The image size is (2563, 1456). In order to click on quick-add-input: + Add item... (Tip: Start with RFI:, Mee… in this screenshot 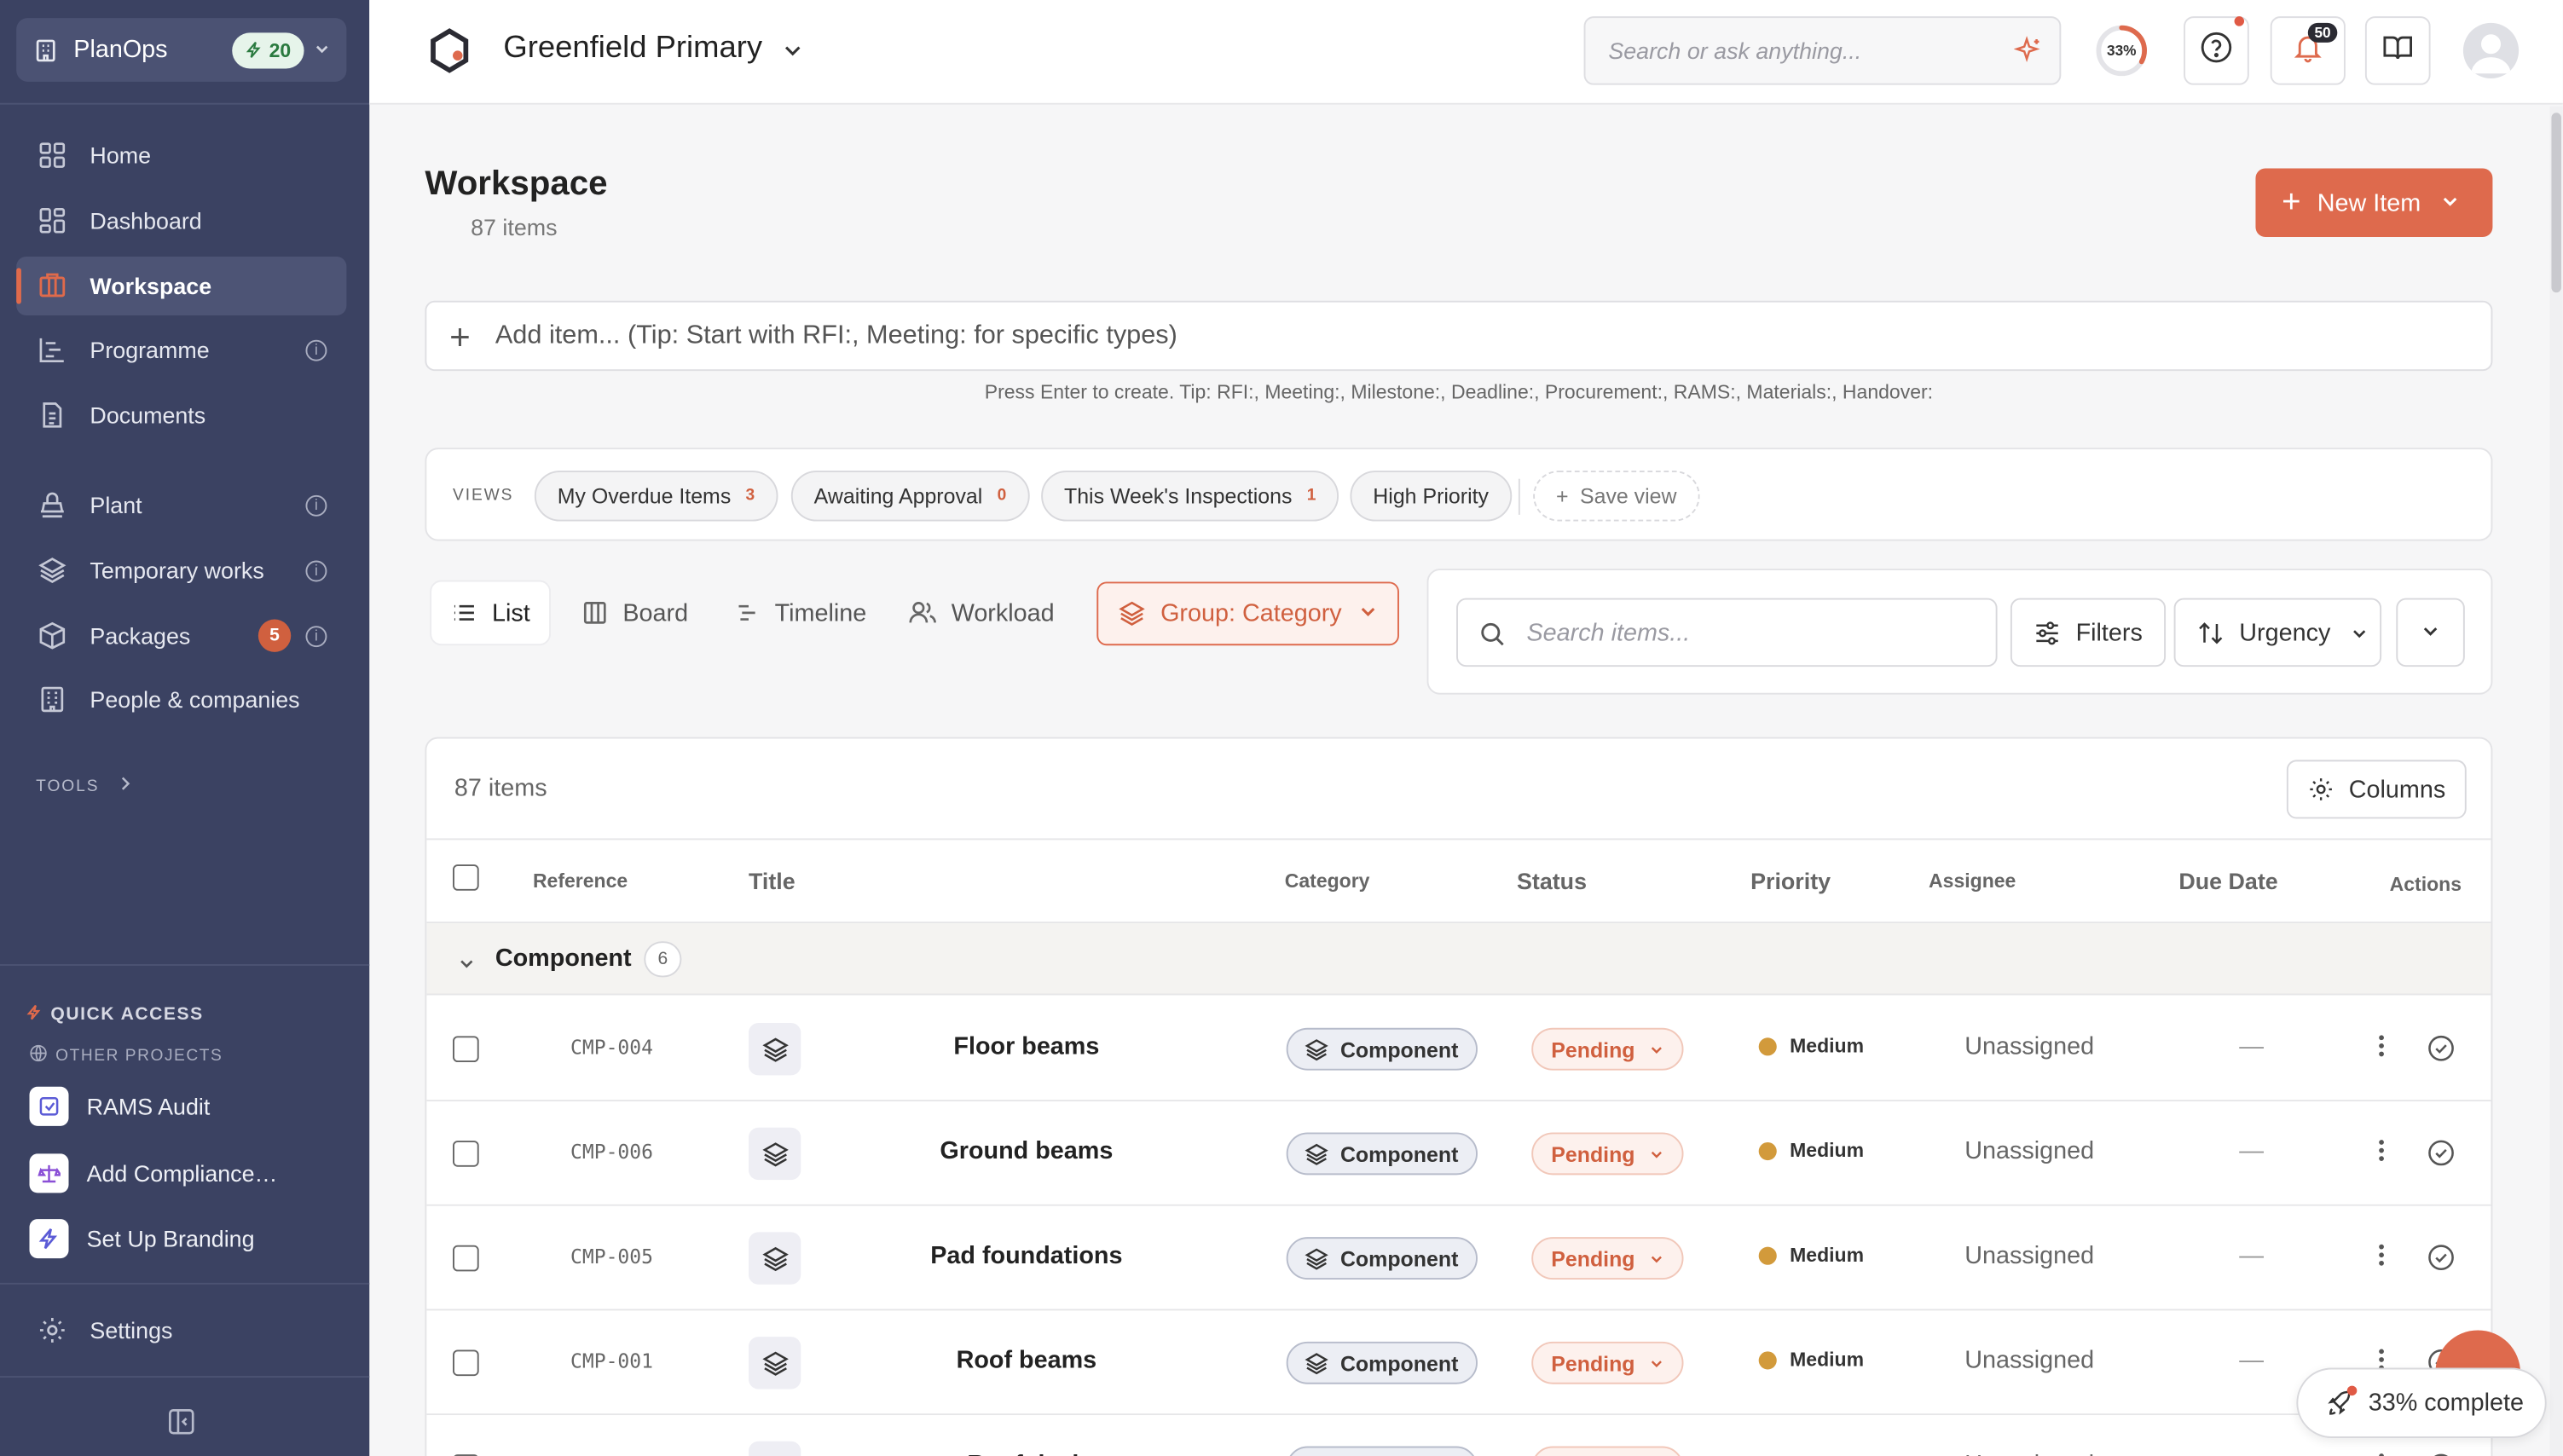, I will do `click(1459, 336)`.